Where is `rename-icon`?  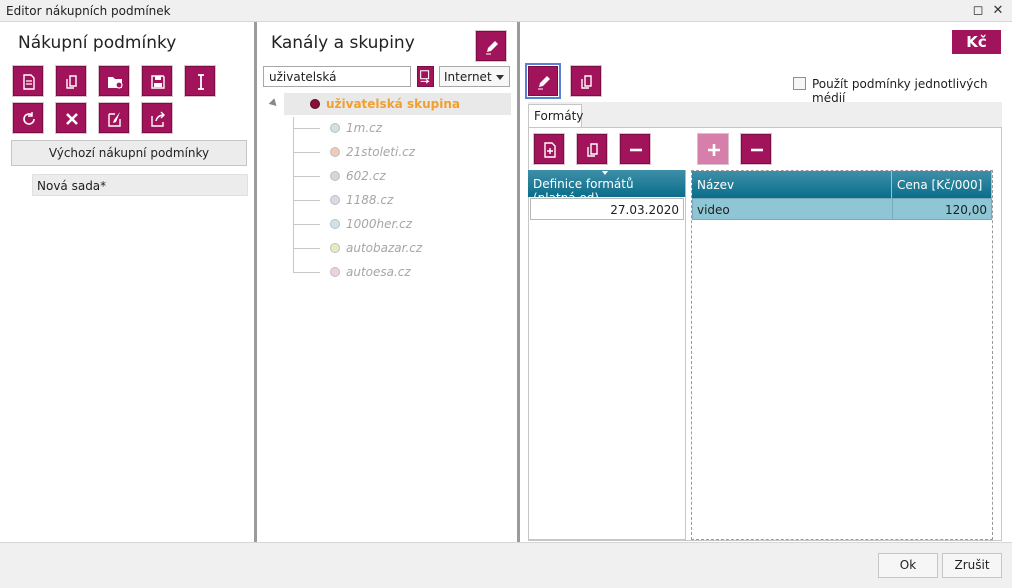
rename-icon is located at coordinates (201, 82).